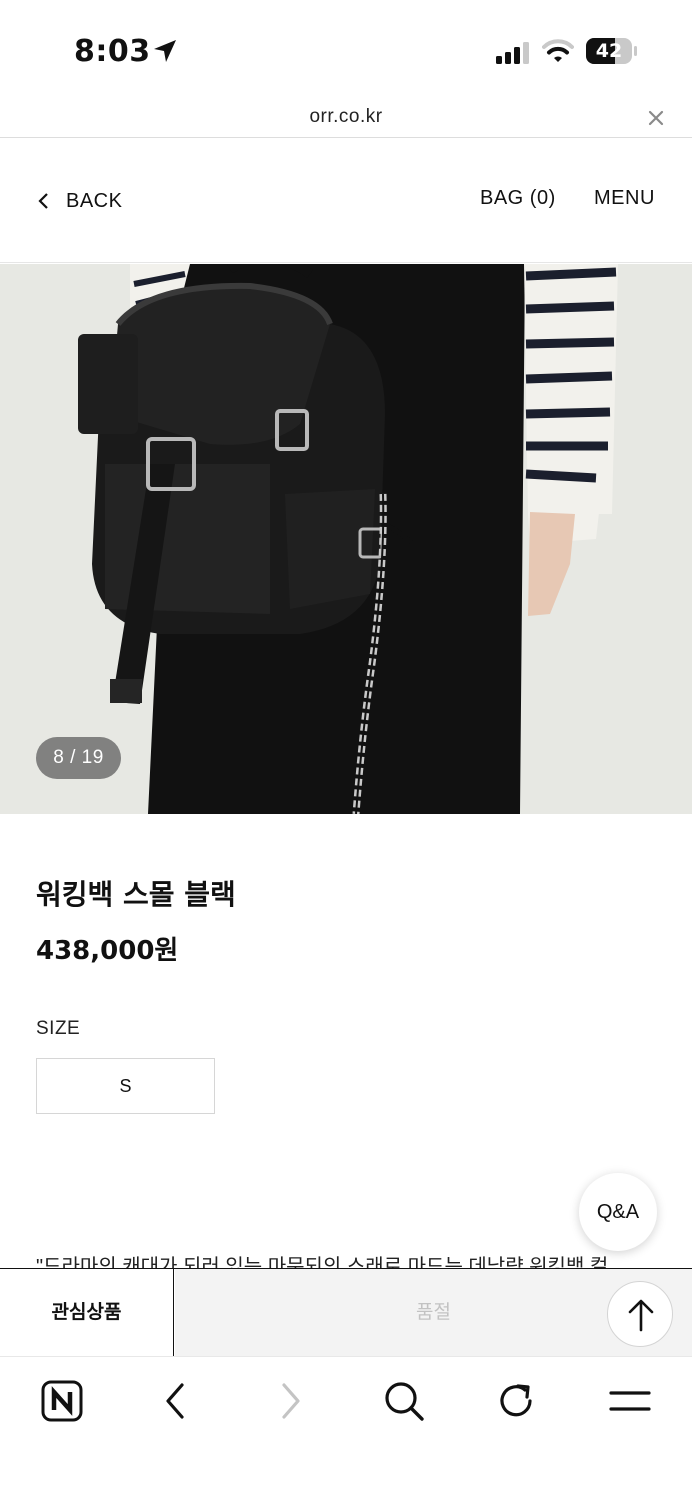 This screenshot has height=1500, width=692. What do you see at coordinates (62, 1401) in the screenshot?
I see `naver-home-icon` at bounding box center [62, 1401].